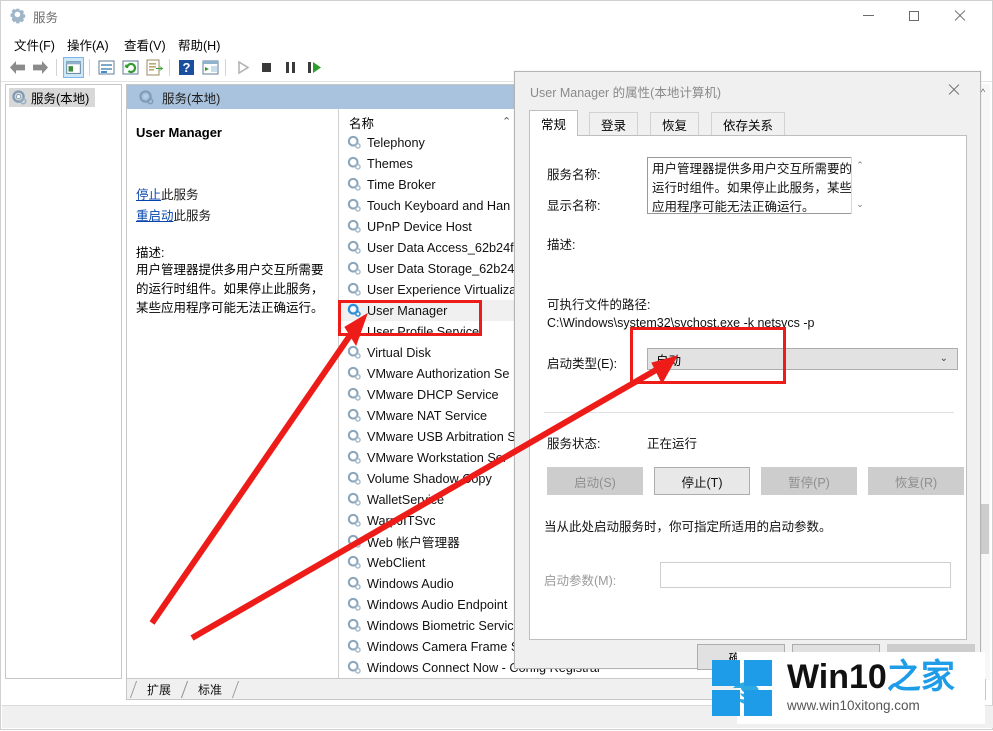 This screenshot has width=993, height=731. Describe the element at coordinates (429, 478) in the screenshot. I see `service-name-cell: Volume Shadow Copy` at that location.